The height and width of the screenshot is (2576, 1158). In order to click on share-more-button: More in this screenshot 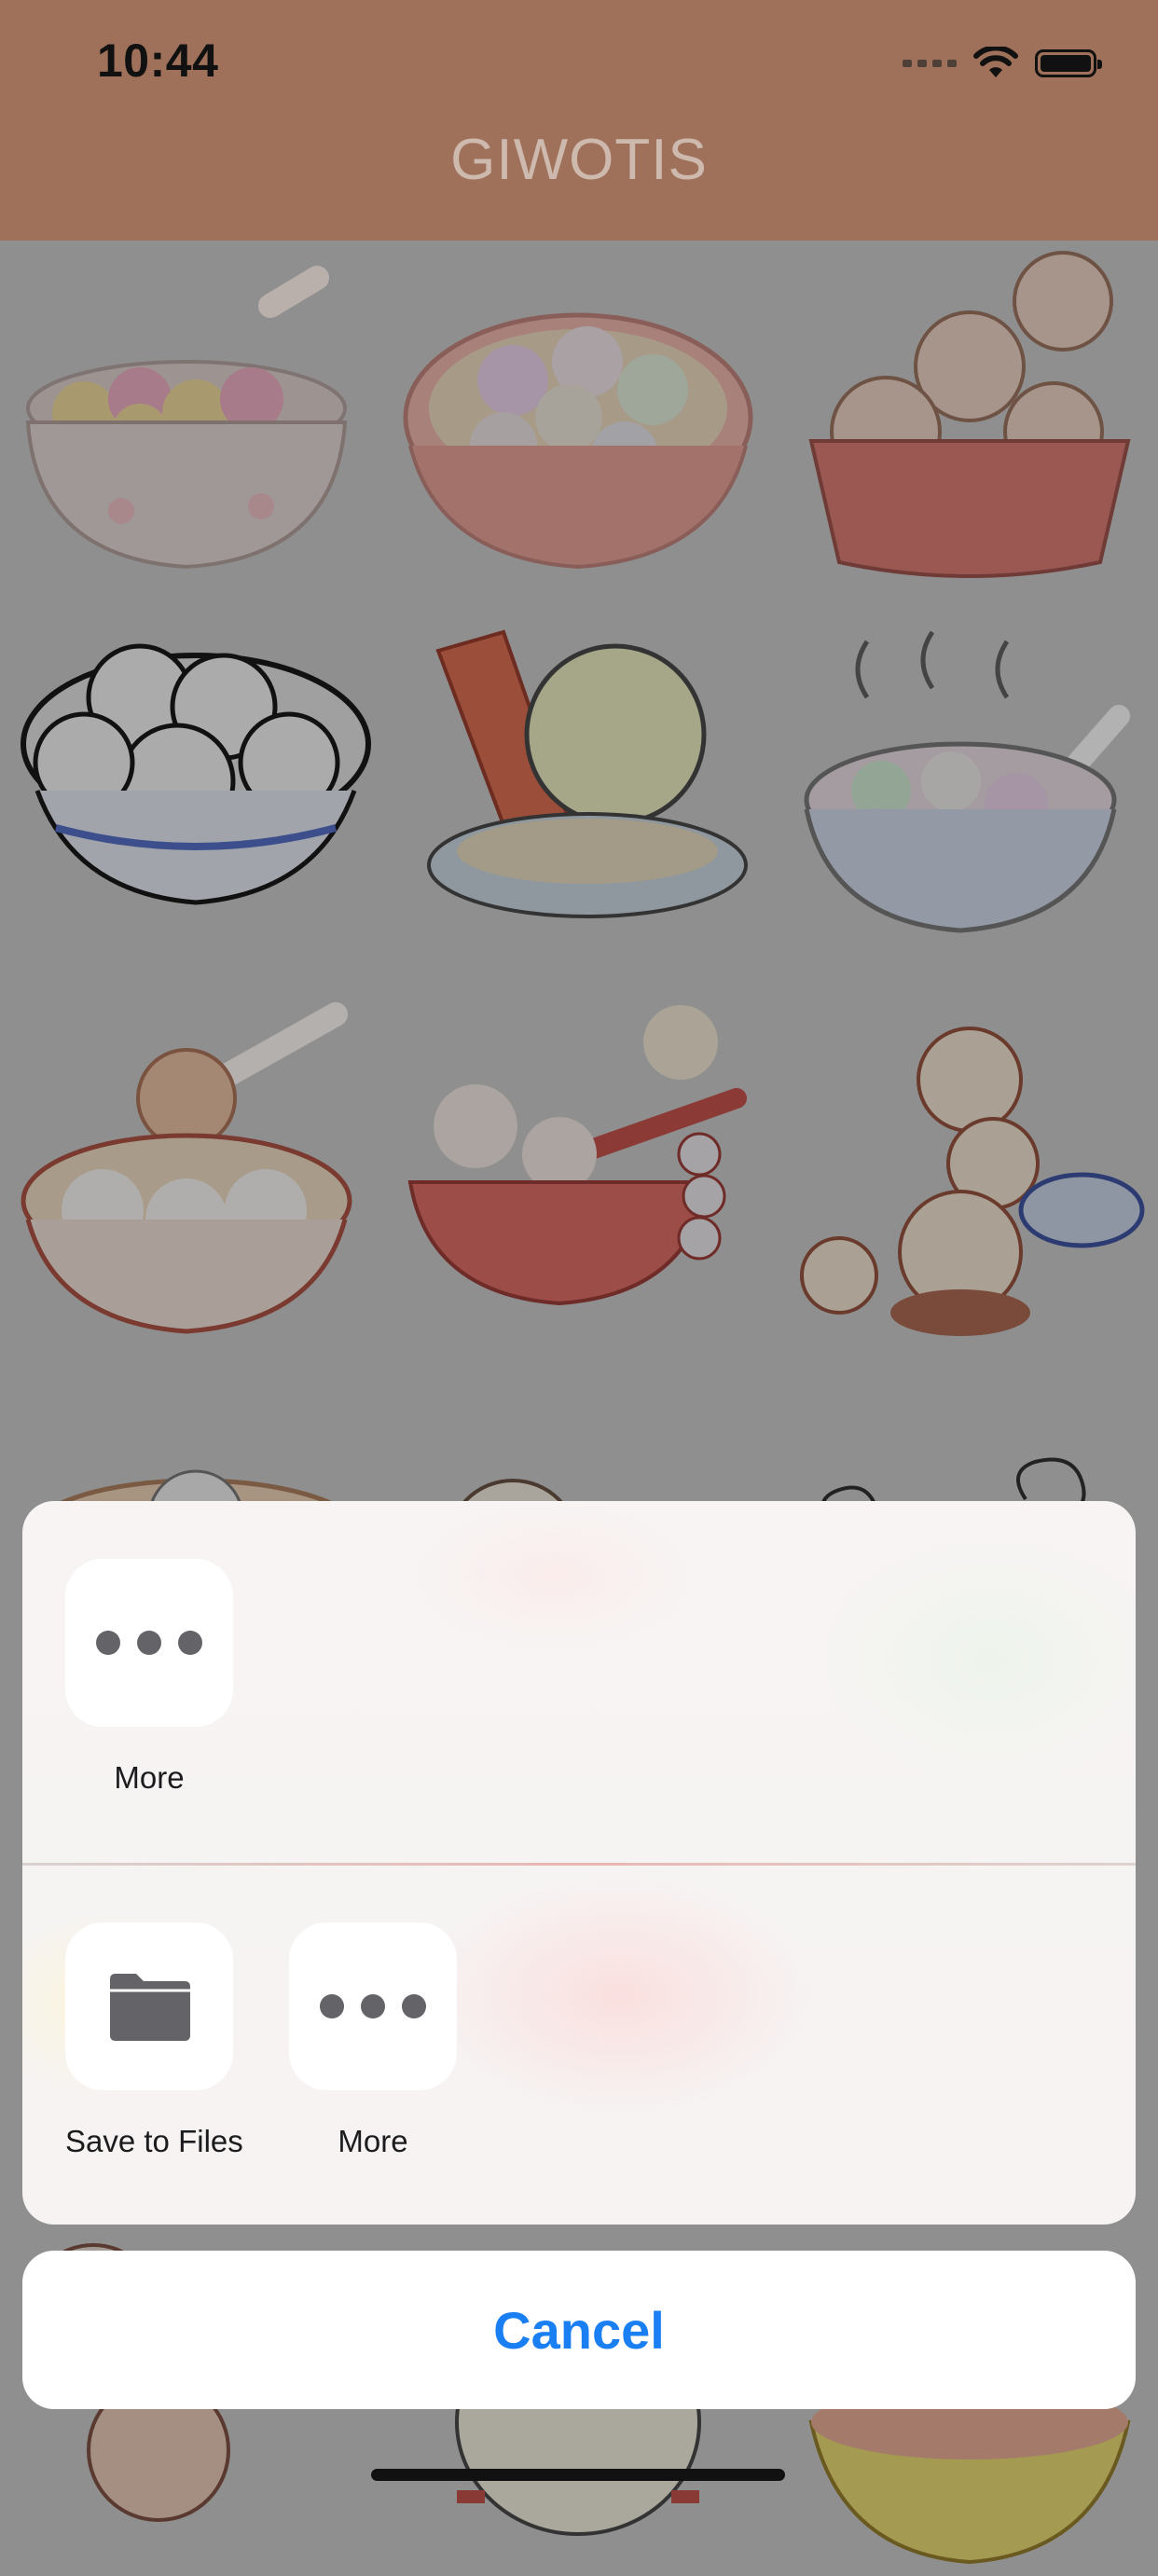, I will do `click(373, 2041)`.